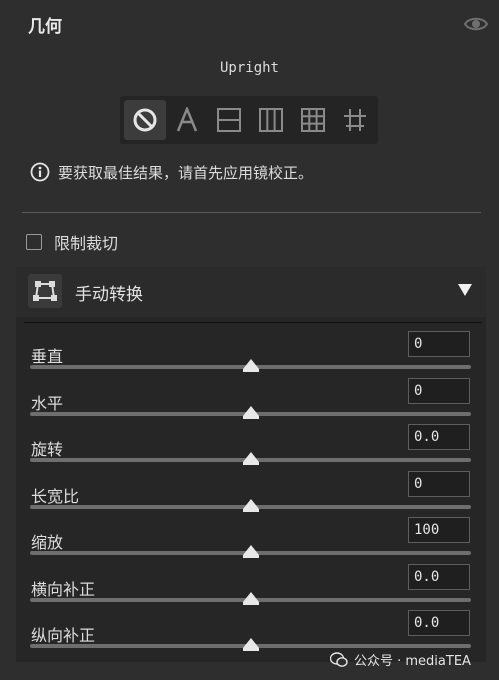 Image resolution: width=499 pixels, height=680 pixels. I want to click on info-message: 要获取最佳结果，请首先应用镜校正。, so click(171, 172).